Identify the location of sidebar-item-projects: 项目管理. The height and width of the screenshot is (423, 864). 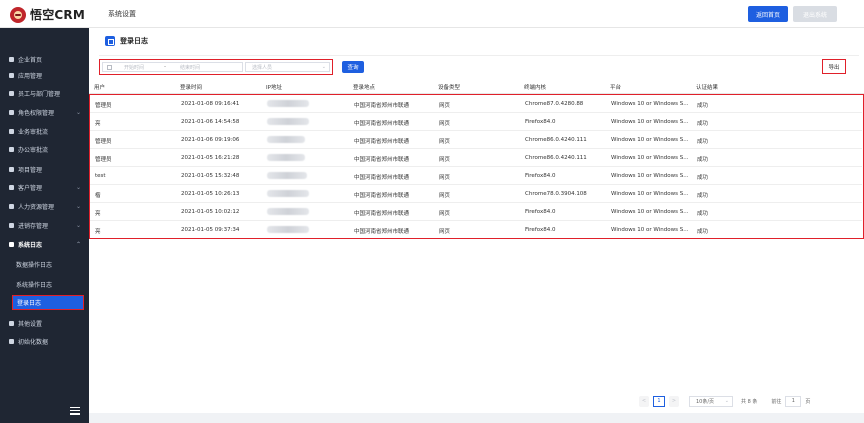
(44, 169).